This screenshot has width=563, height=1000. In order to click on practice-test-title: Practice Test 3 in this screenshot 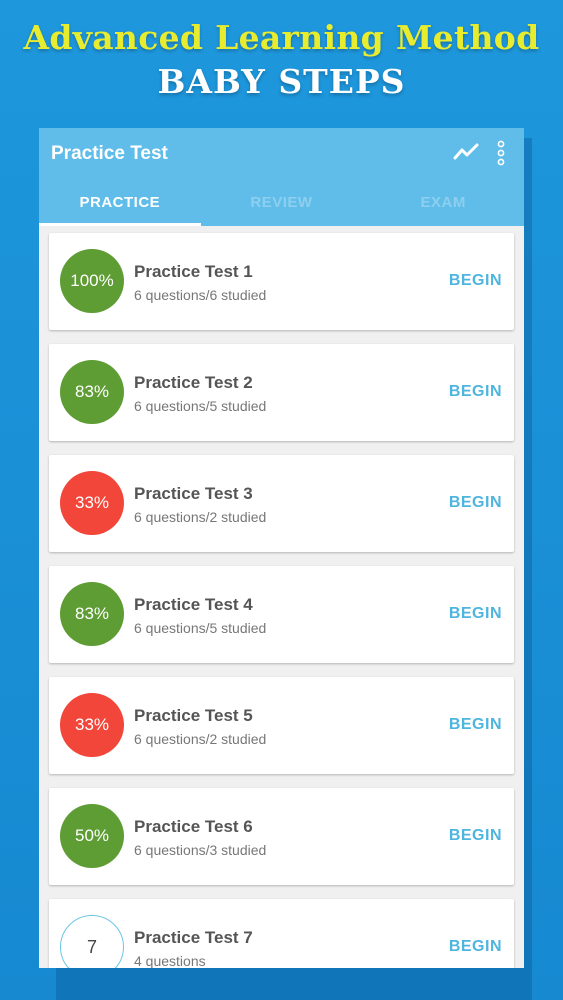, I will do `click(193, 493)`.